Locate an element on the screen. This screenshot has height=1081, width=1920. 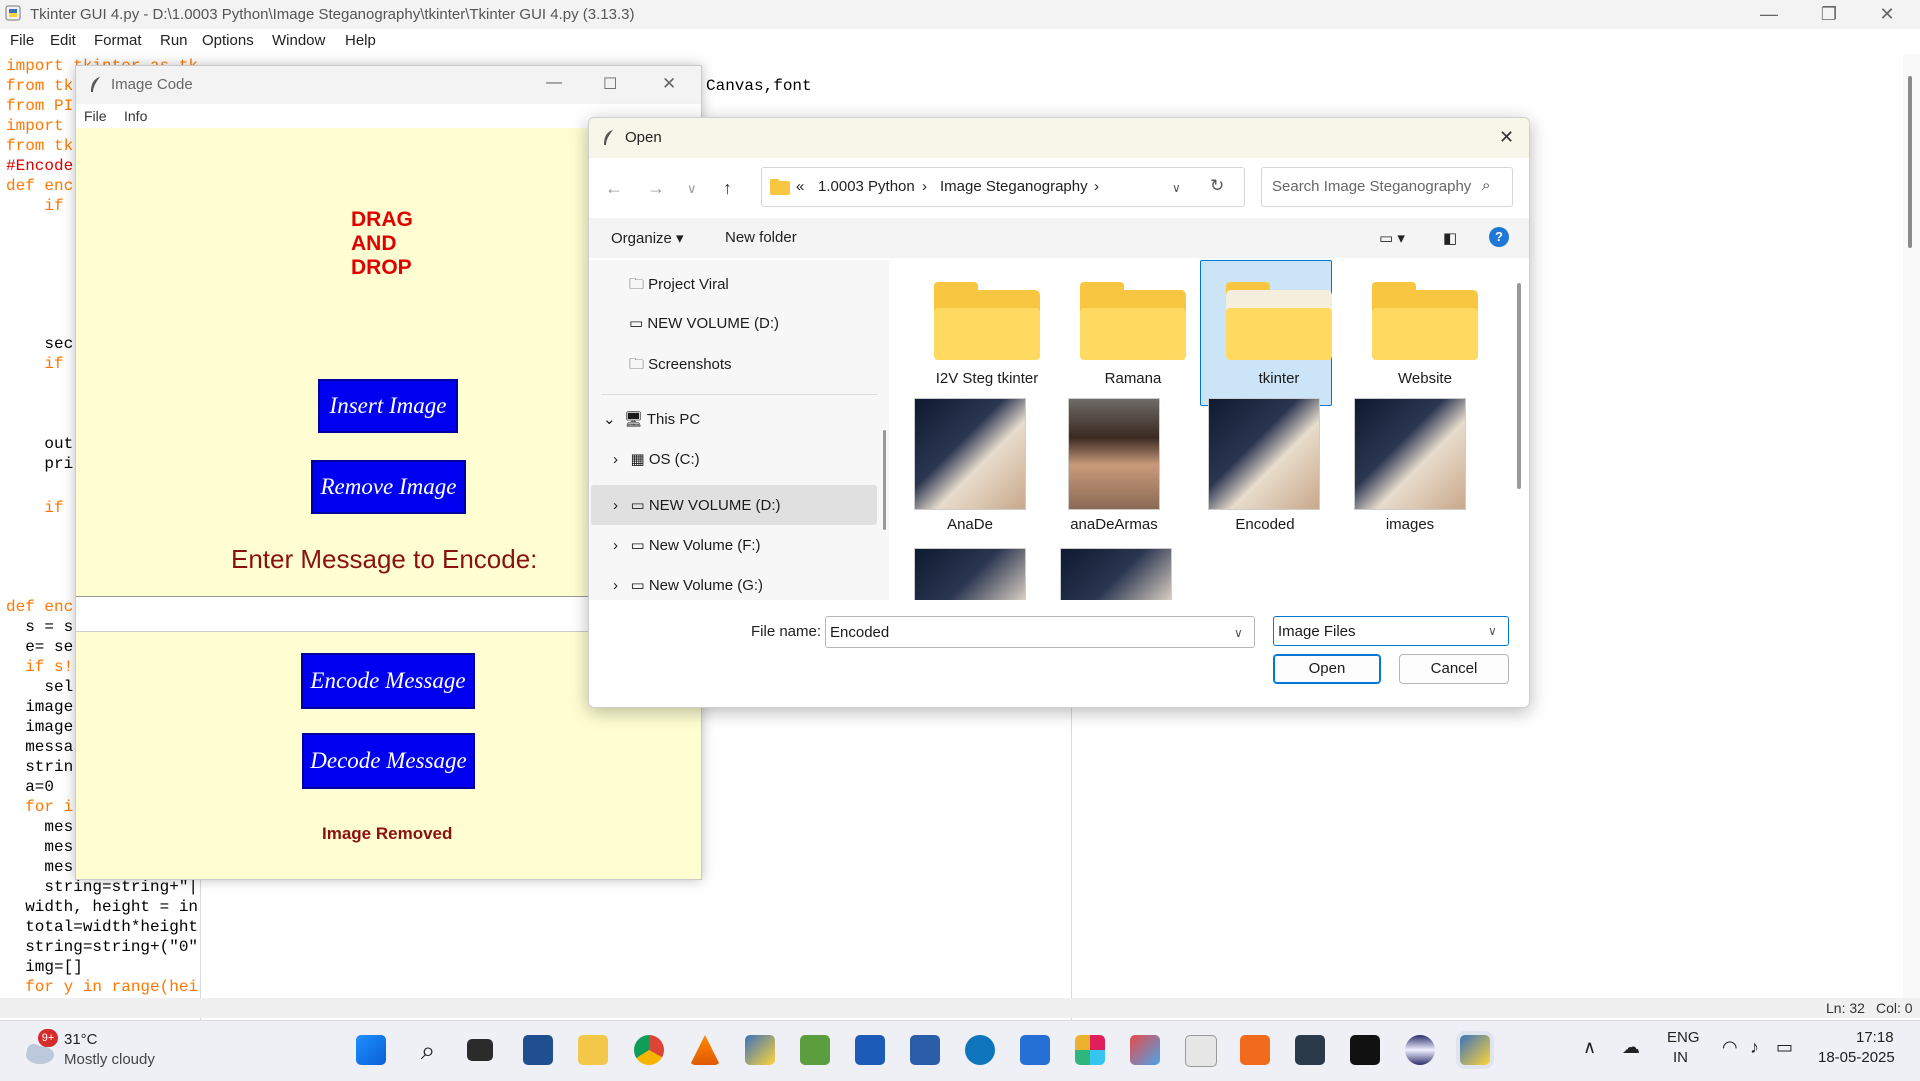
word-icon is located at coordinates (870, 1050).